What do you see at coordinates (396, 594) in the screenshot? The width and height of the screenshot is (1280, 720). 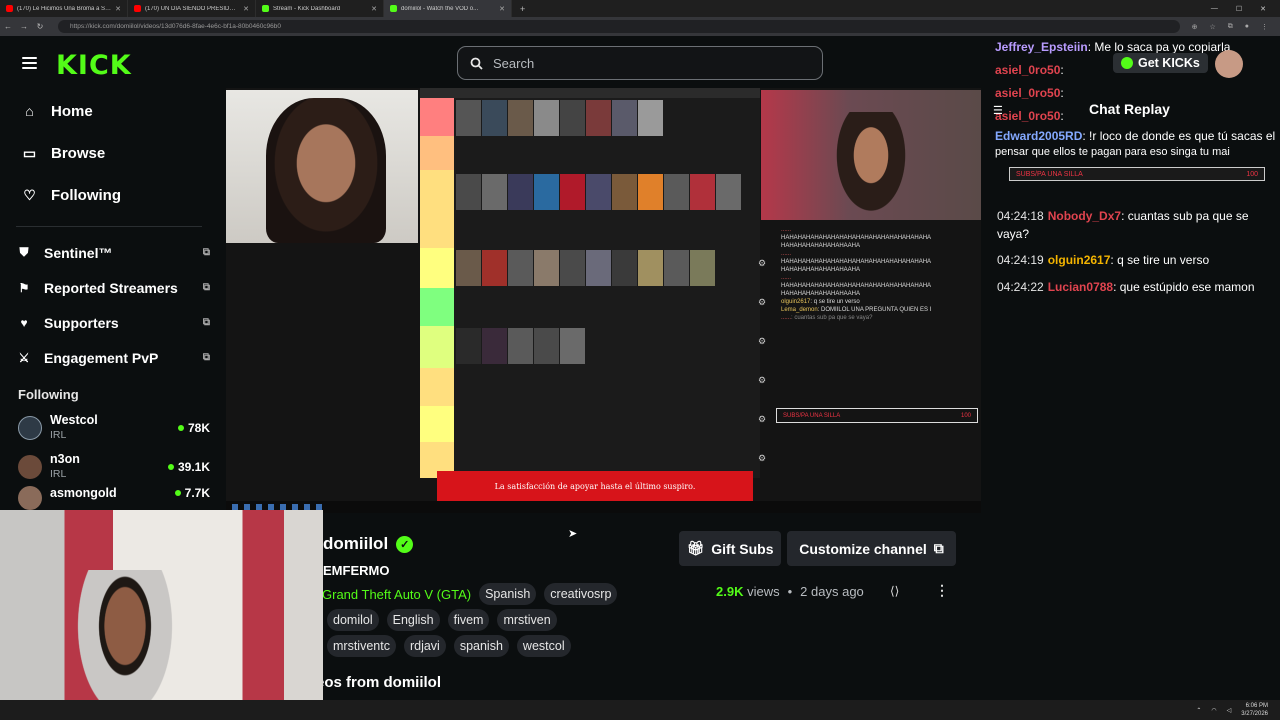 I see `category-link: Grand Theft Auto V (GTA)` at bounding box center [396, 594].